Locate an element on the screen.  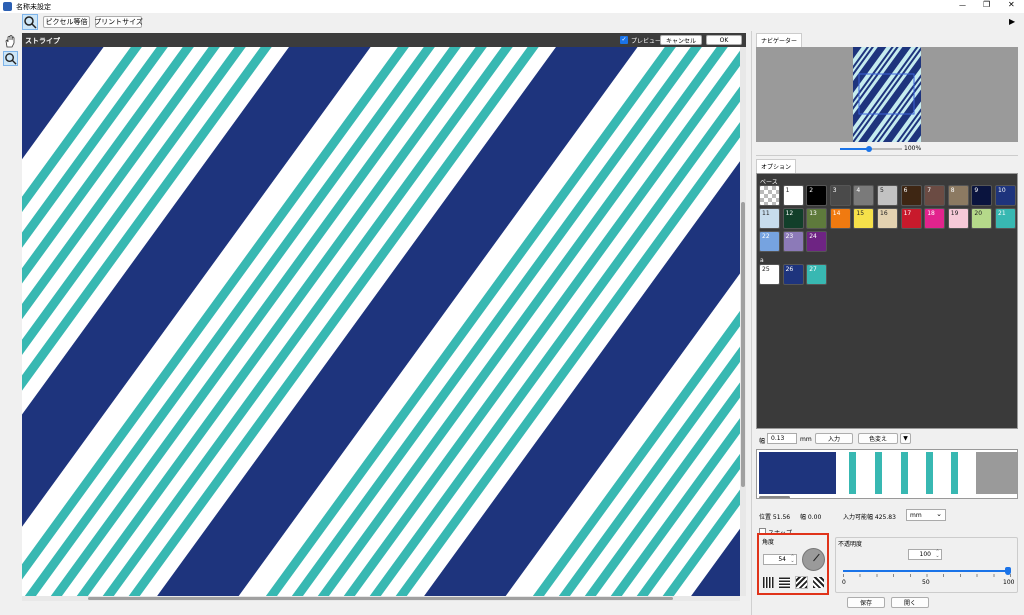
input-button: 入力 is located at coordinates (834, 438).